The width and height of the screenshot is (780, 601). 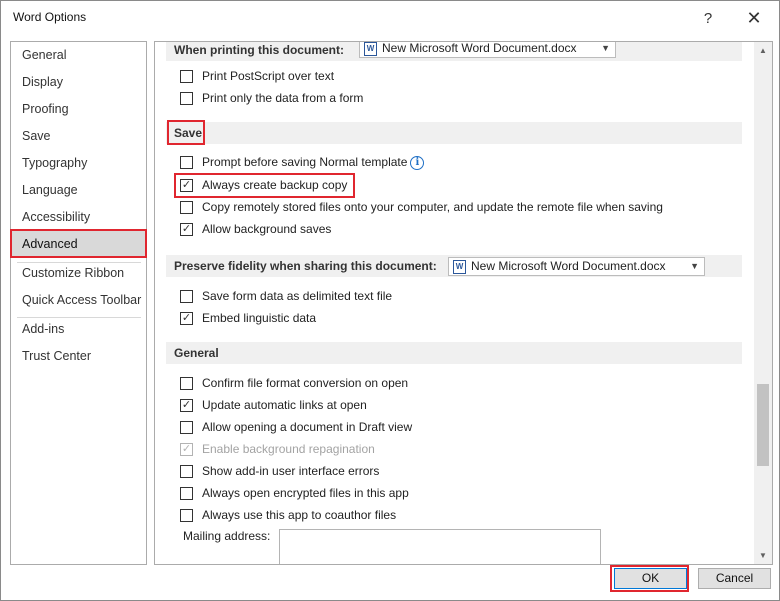 What do you see at coordinates (188, 133) in the screenshot?
I see `save-header-label: Save` at bounding box center [188, 133].